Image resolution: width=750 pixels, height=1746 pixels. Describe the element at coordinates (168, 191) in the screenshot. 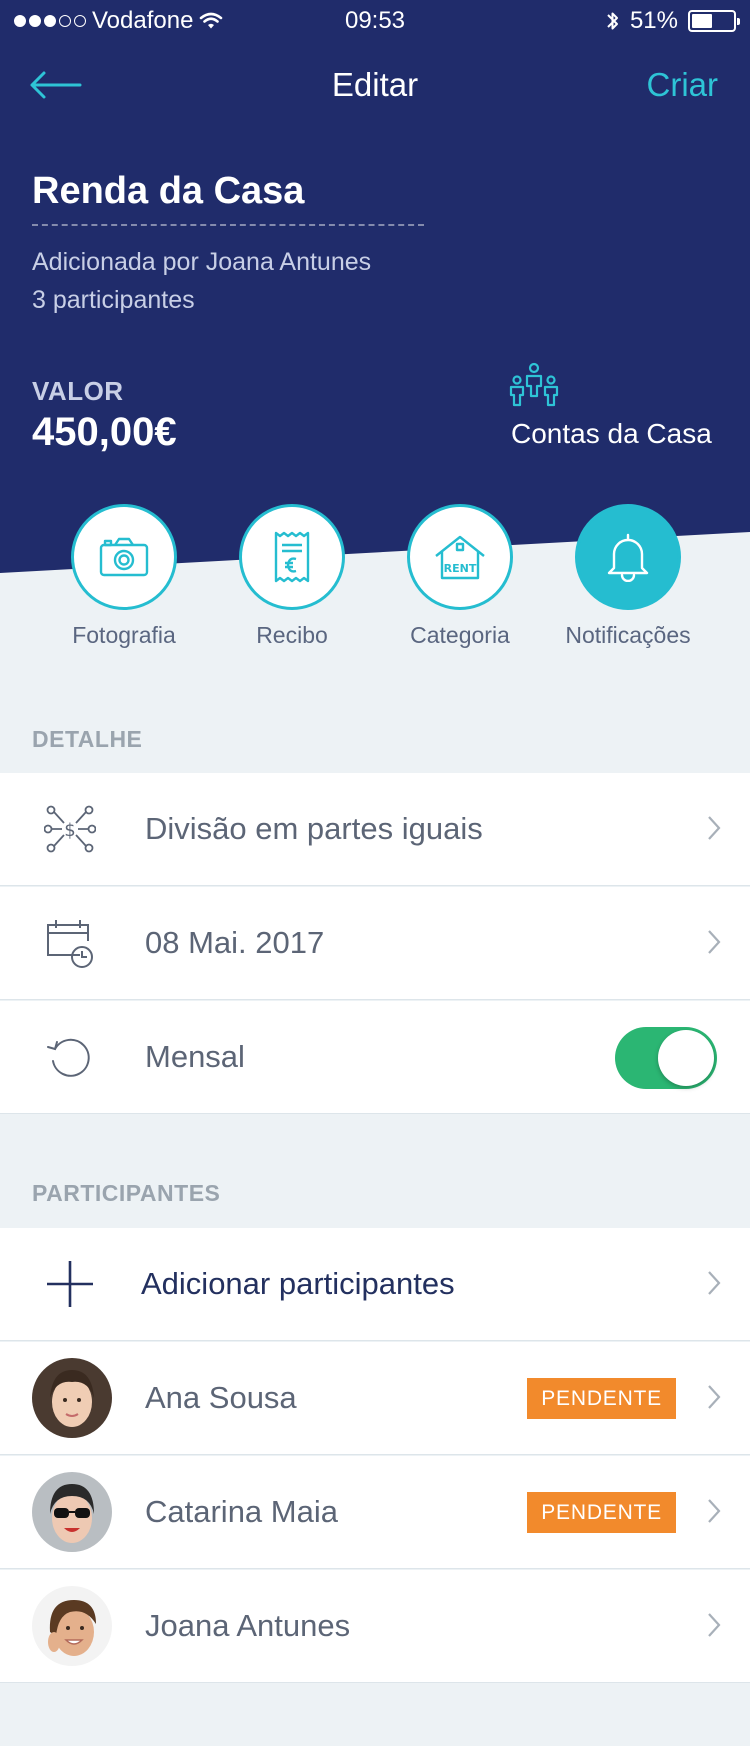

I see `bill-title-field: Renda da Casa` at that location.